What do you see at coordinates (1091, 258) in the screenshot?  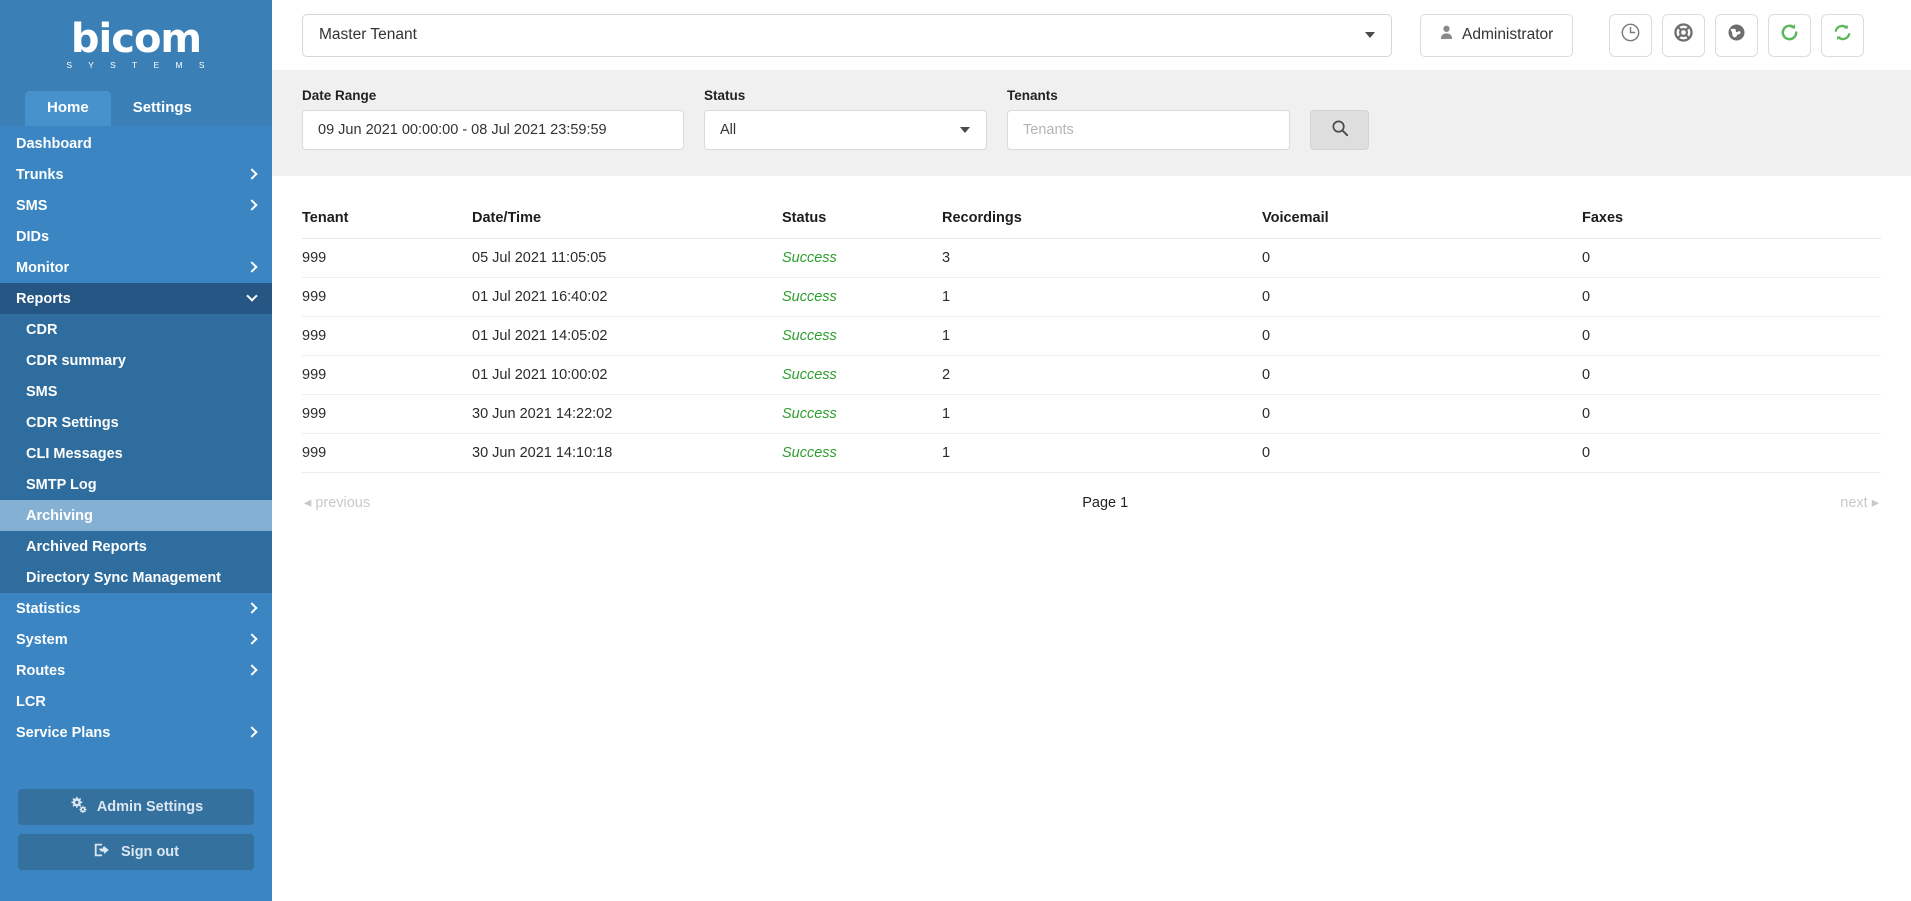 I see `table-row: 999 05 Jul 2021 11:05:05 Success 3 0 0` at bounding box center [1091, 258].